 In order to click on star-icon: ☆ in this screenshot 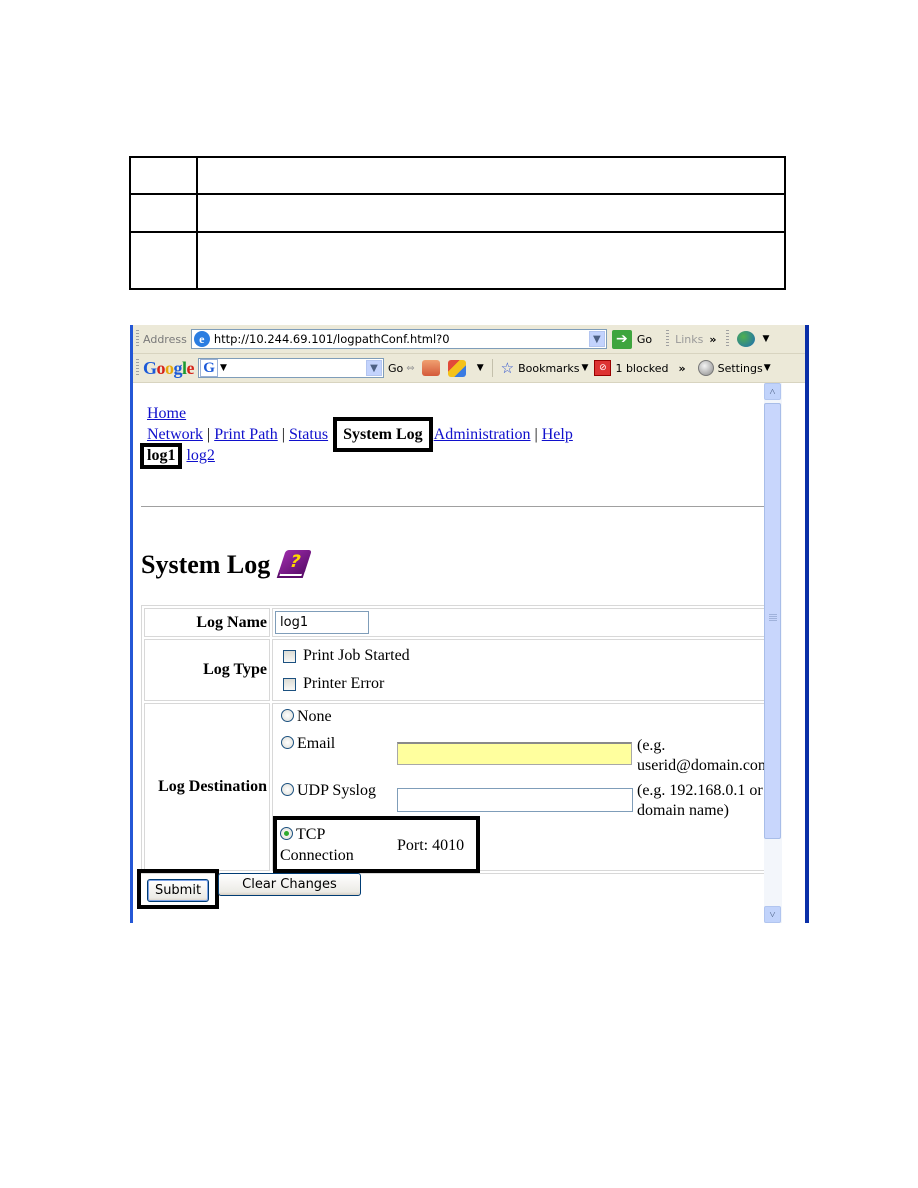, I will do `click(507, 368)`.